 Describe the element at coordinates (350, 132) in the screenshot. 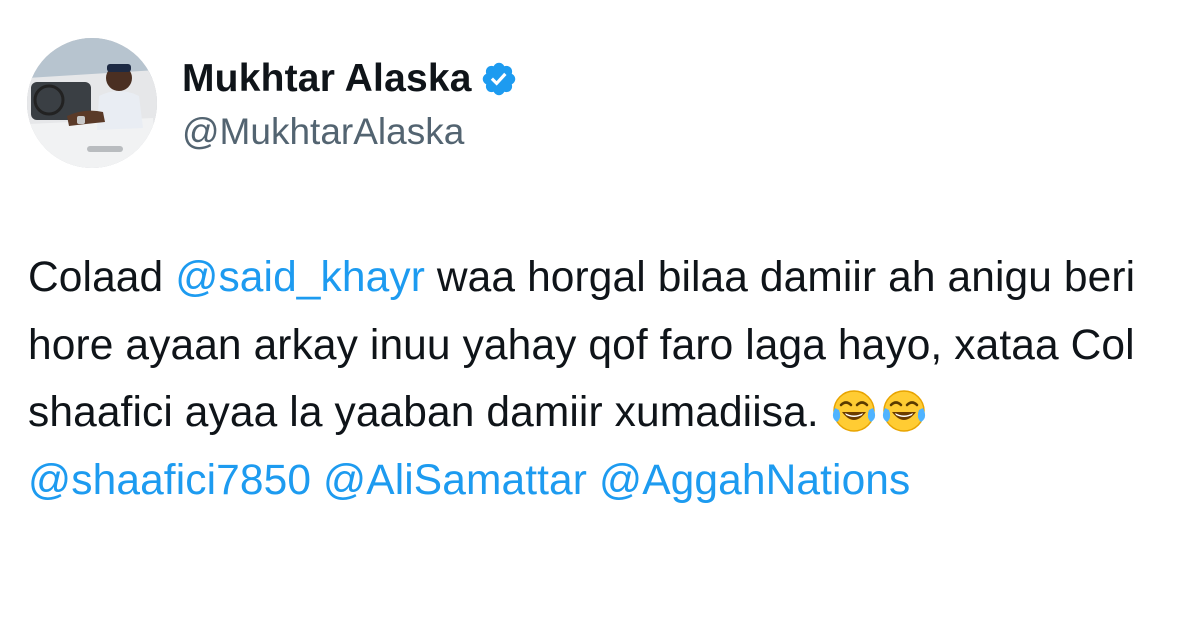

I see `author-handle: @MukhtarAlaska` at that location.